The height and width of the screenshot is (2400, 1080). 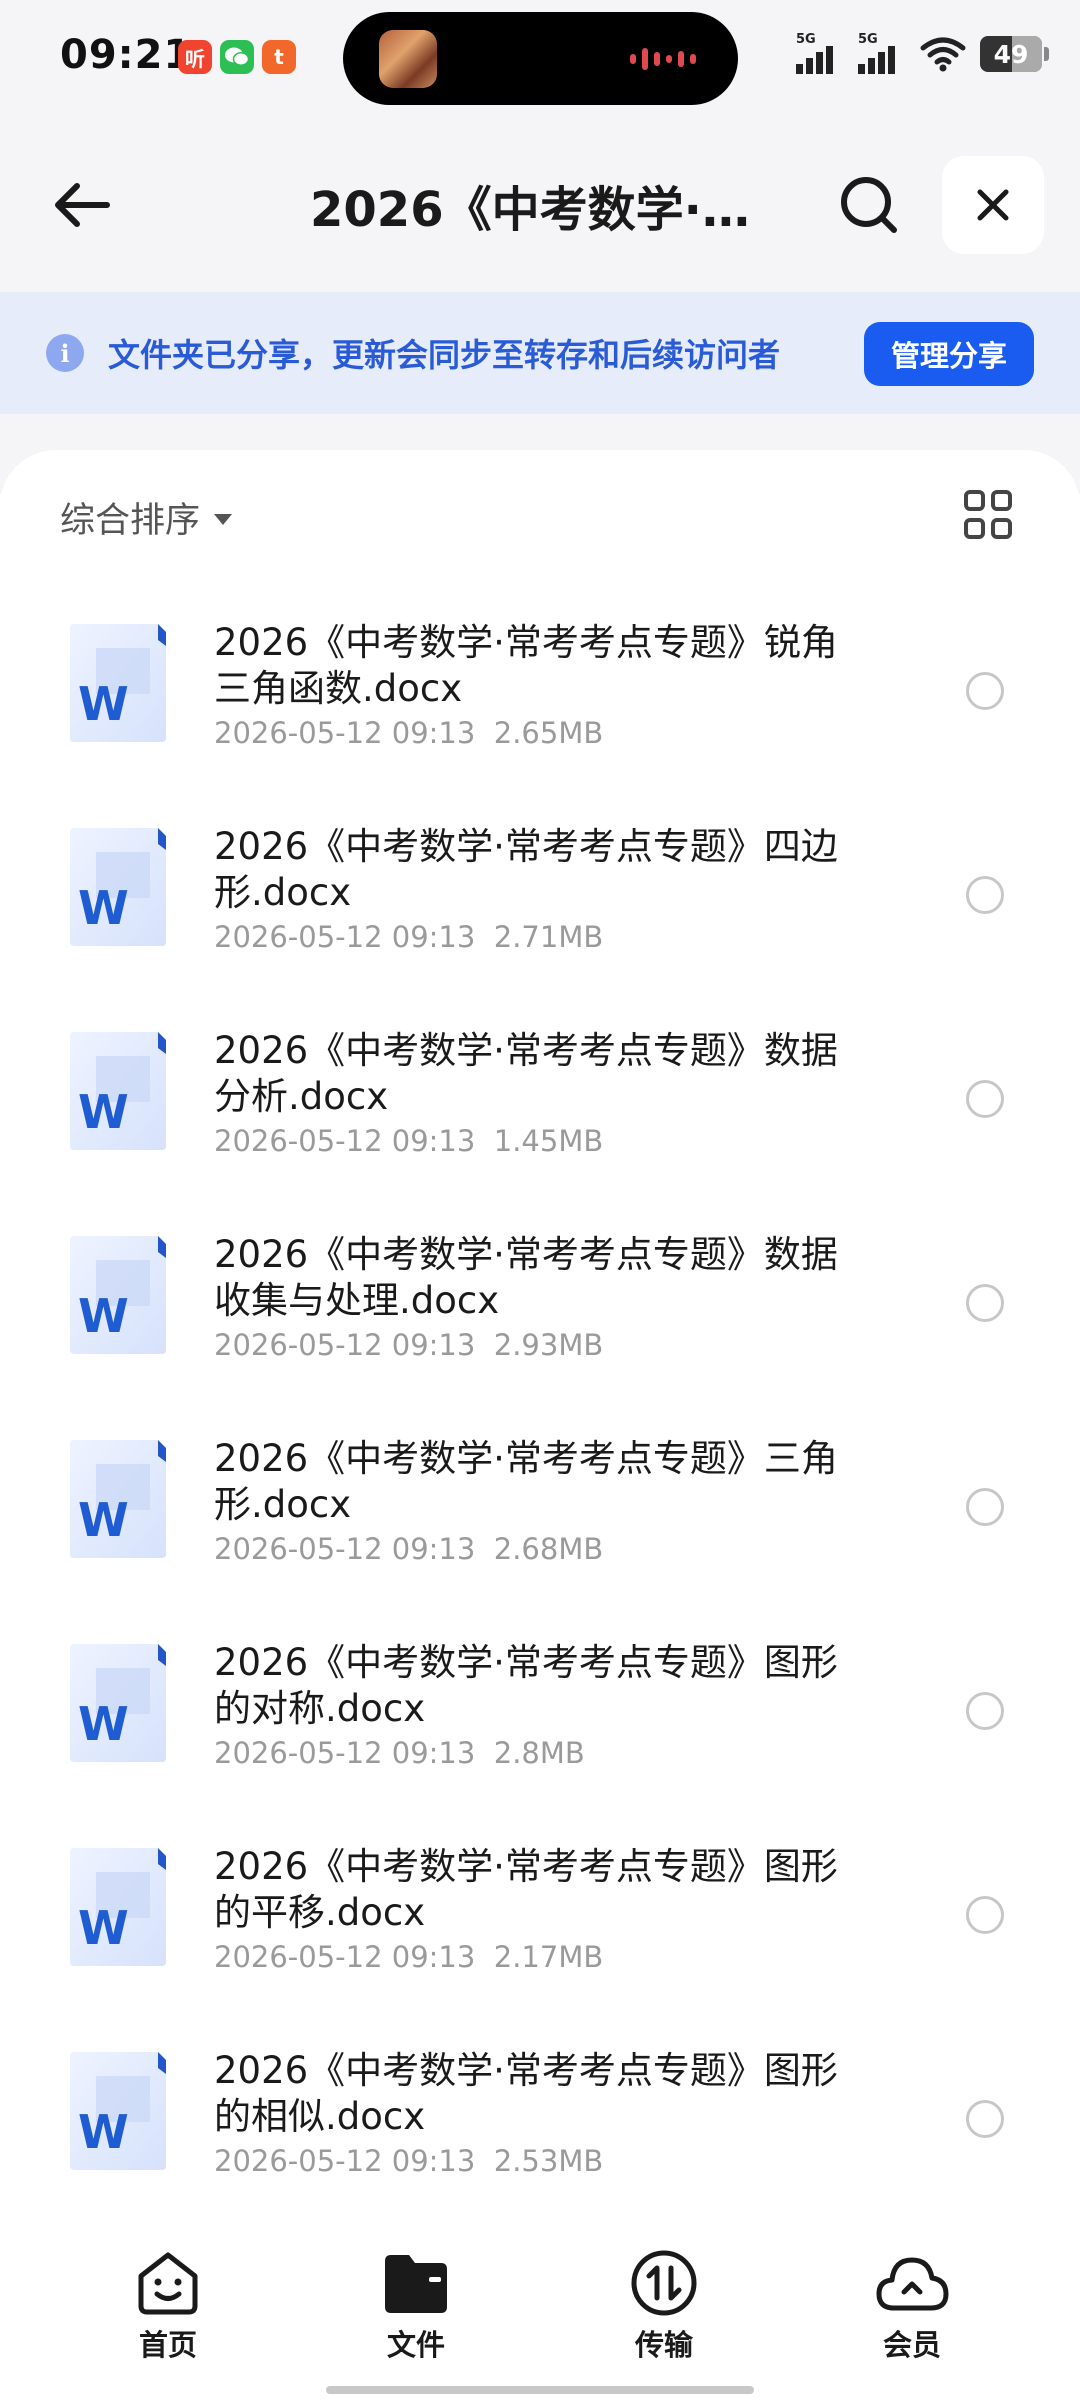 What do you see at coordinates (548, 2161) in the screenshot?
I see `file-size: 2.53MB` at bounding box center [548, 2161].